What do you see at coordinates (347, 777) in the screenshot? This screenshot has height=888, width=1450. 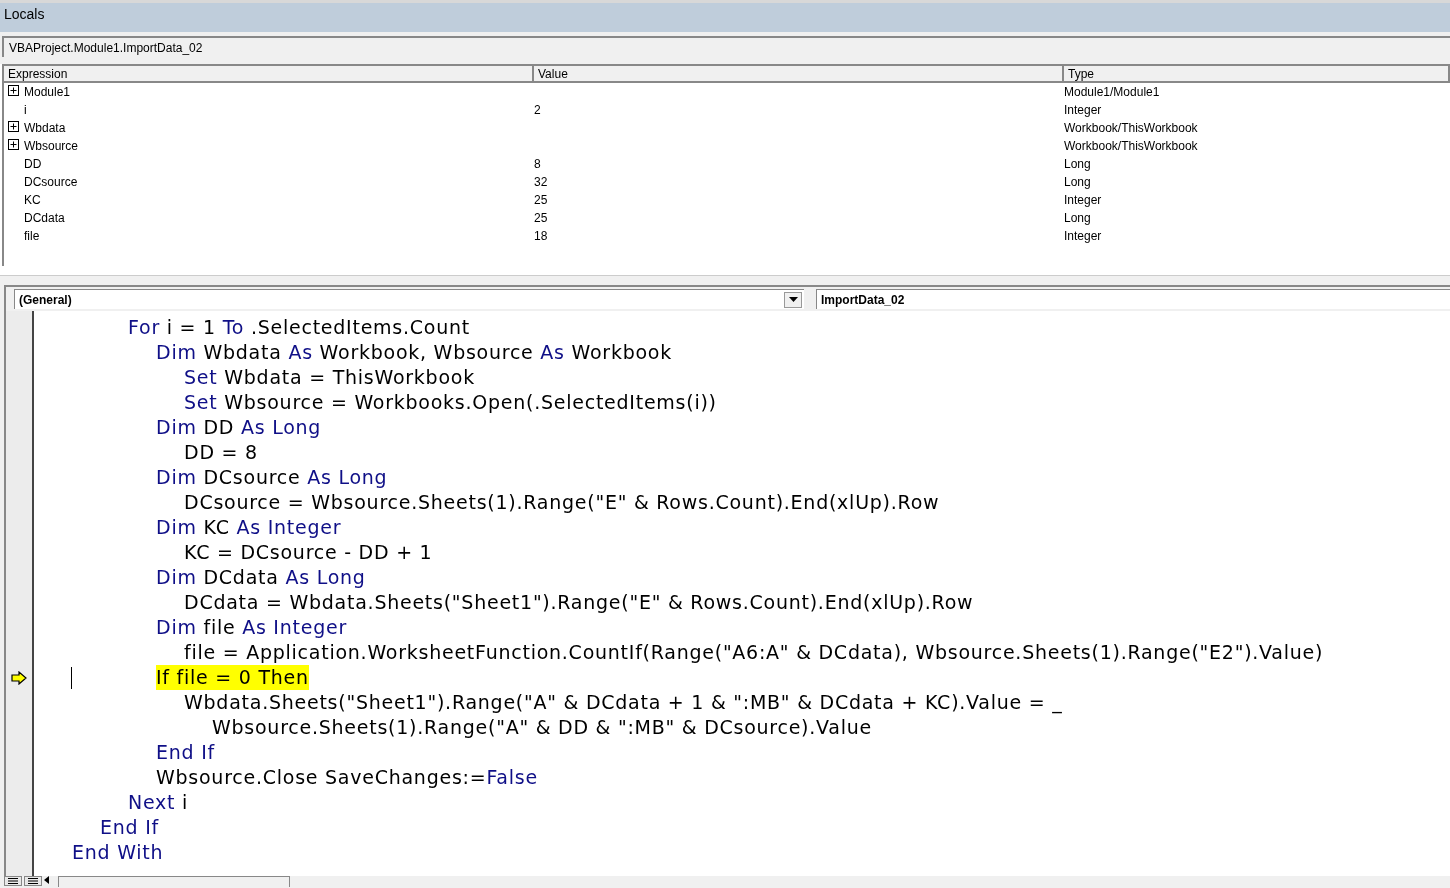 I see `code-line: Wbsource.Close SaveChanges:=False` at bounding box center [347, 777].